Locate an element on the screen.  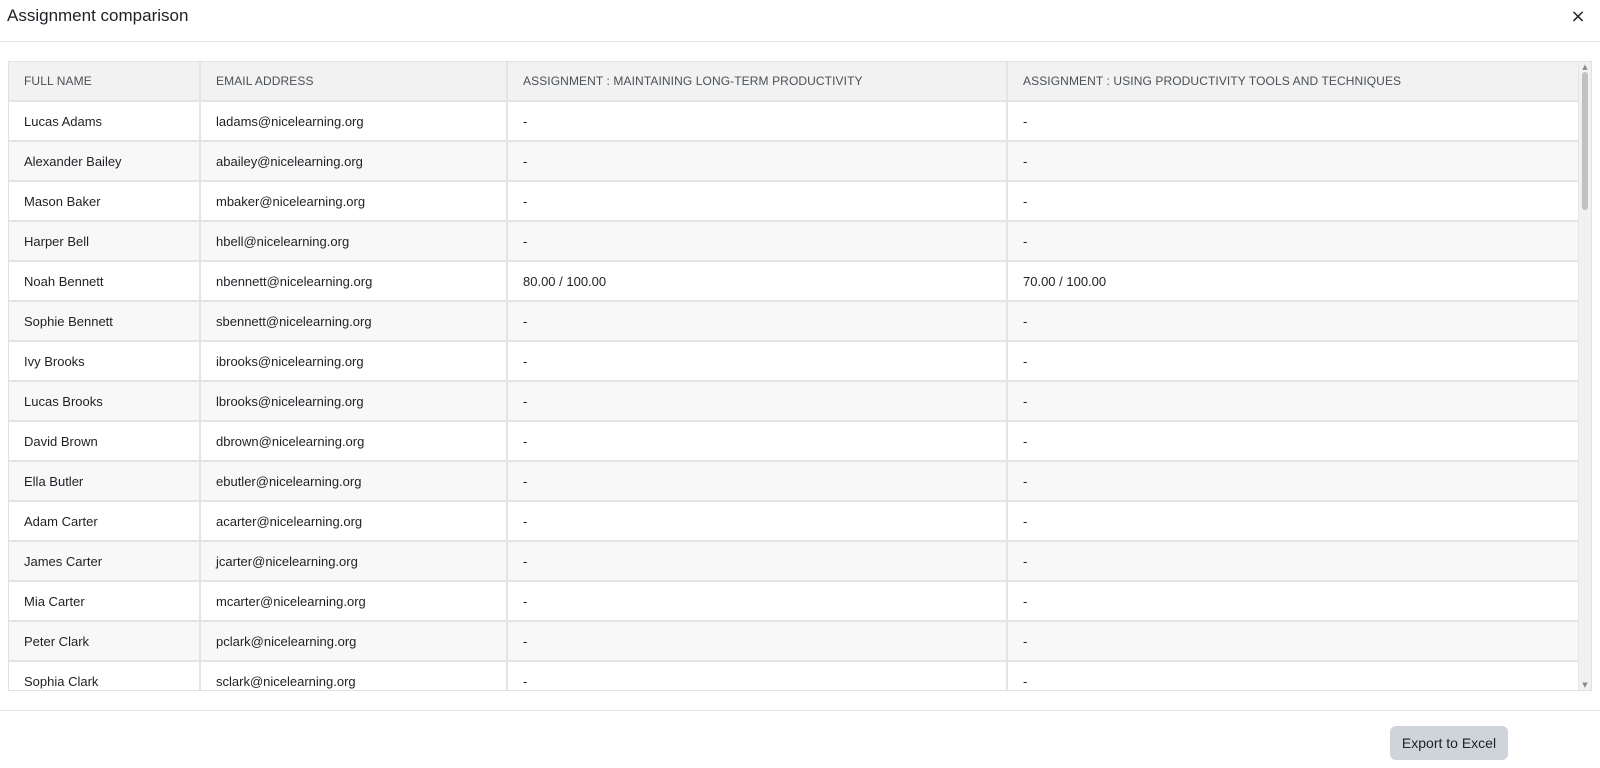
cell-email-address: mcarter@nicelearning.org is located at coordinates (354, 601).